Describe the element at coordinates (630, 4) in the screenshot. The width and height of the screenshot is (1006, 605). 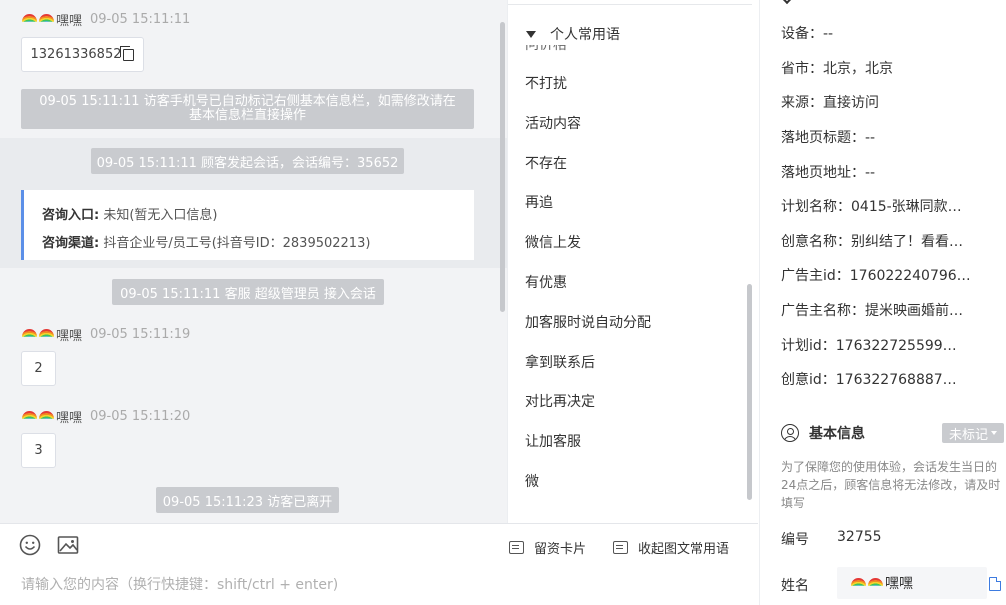
I see `divider` at that location.